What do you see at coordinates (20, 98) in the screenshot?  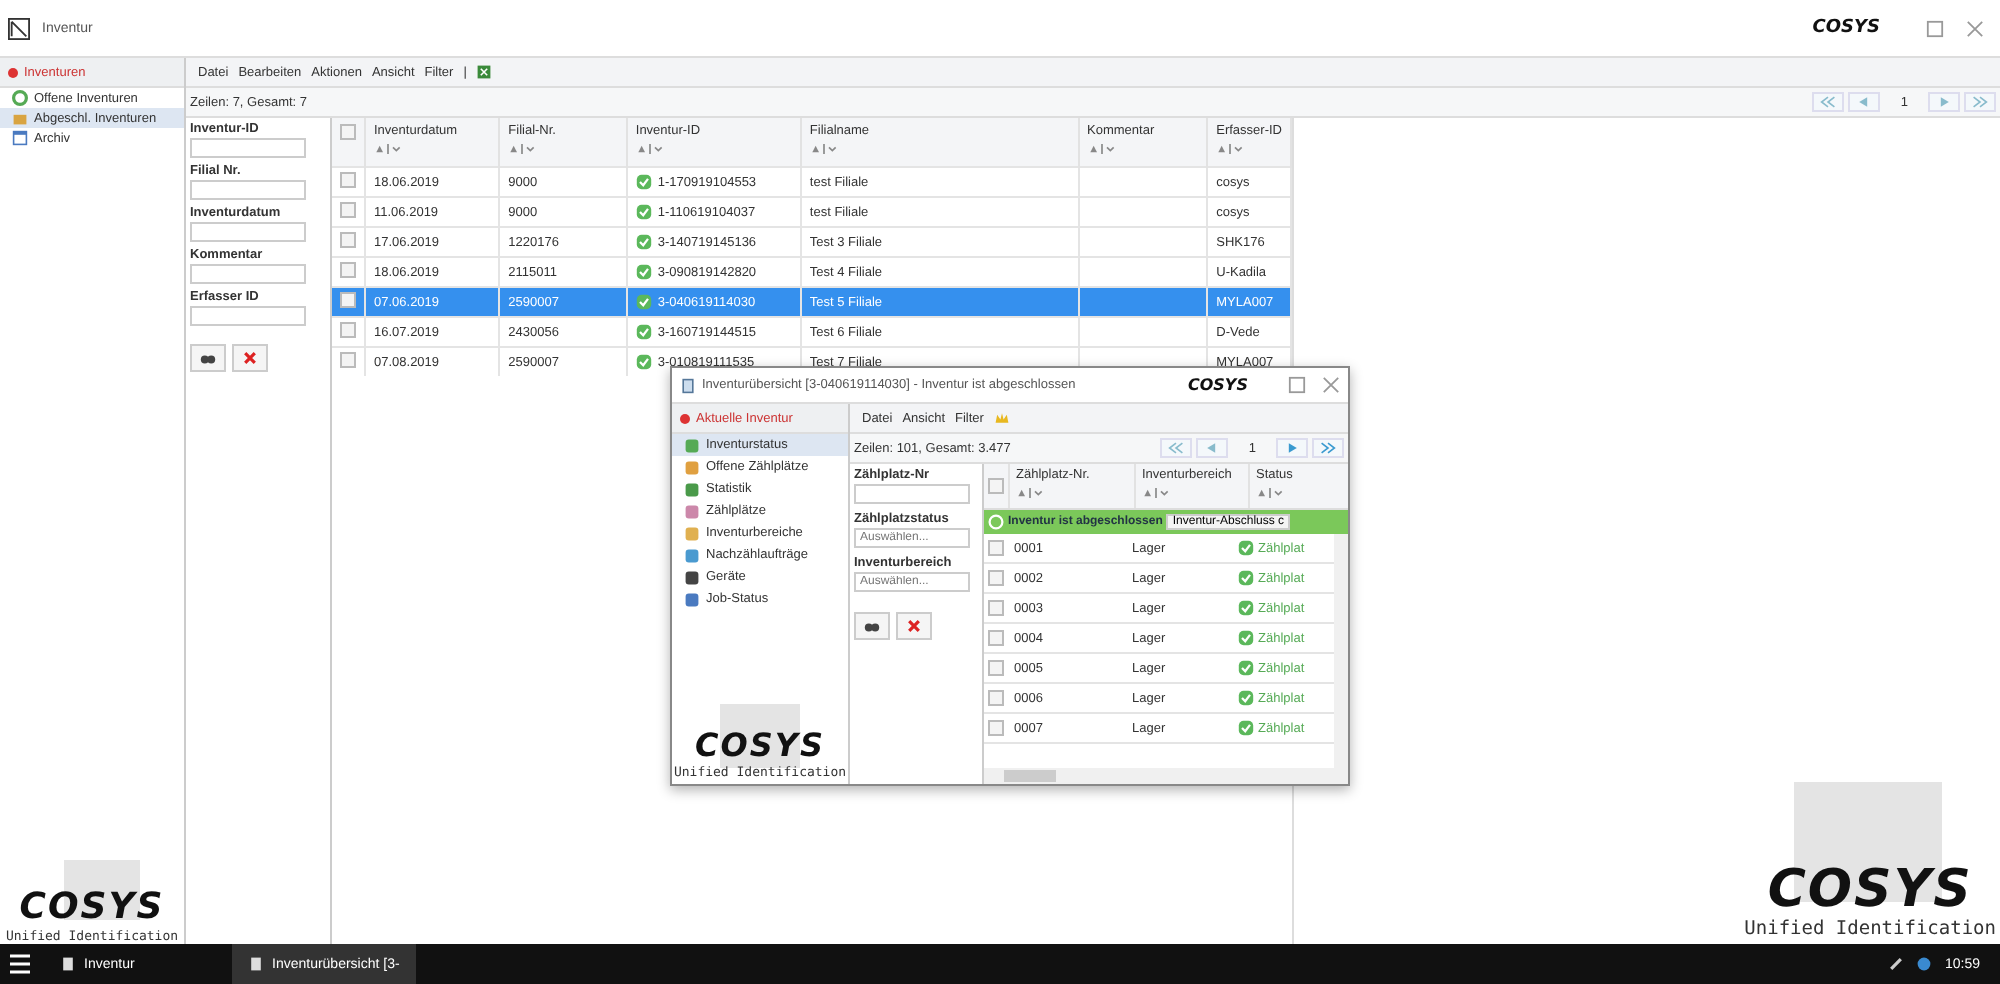 I see `circle-icon` at bounding box center [20, 98].